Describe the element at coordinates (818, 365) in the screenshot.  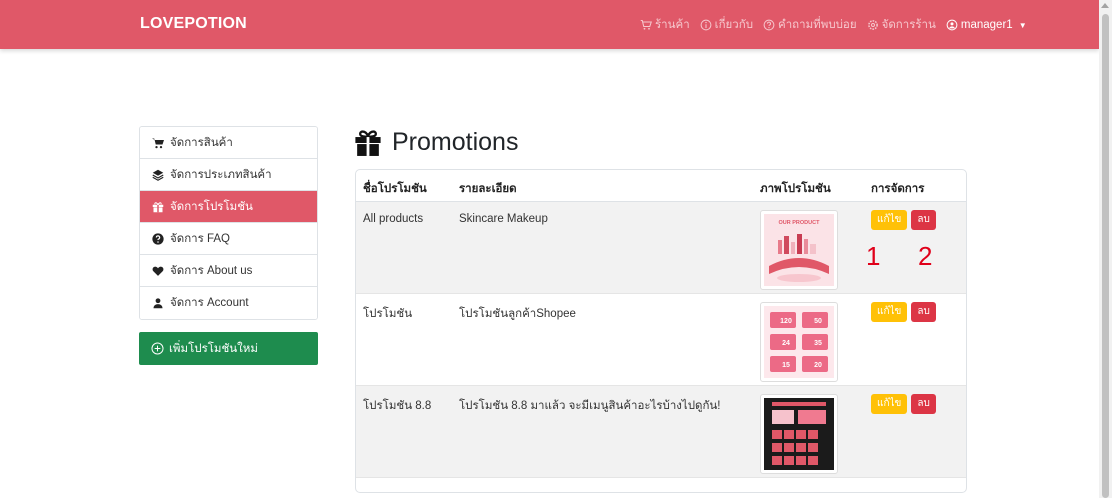
I see `voucher-code: 20` at that location.